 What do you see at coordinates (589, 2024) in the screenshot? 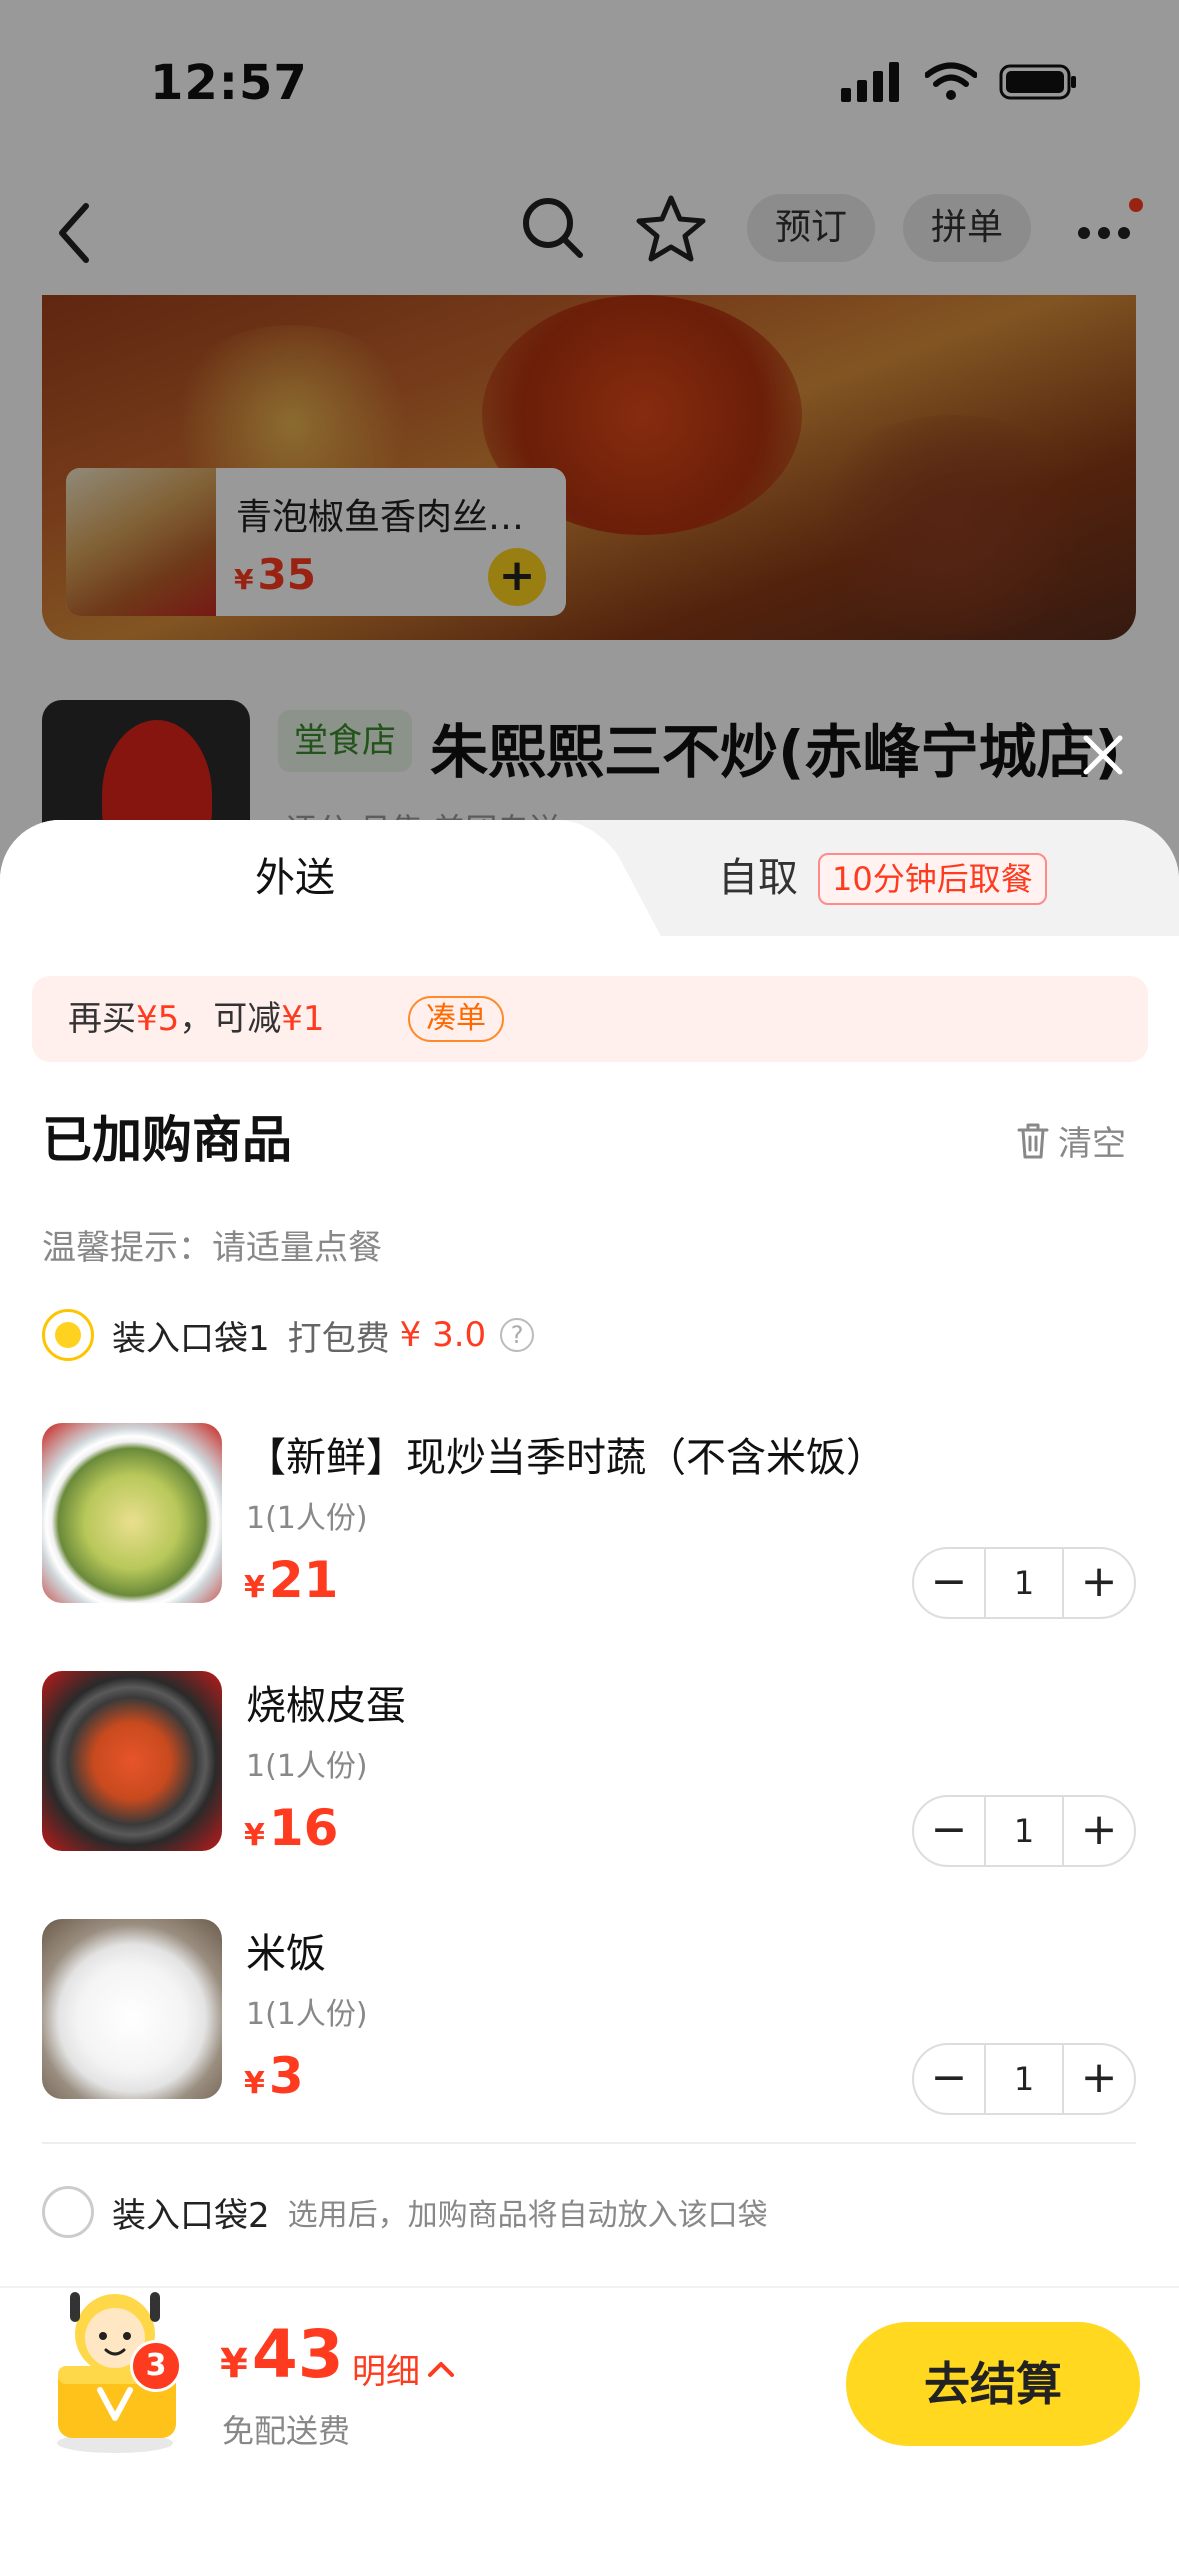
I see `cart-item: 米饭 1(1人份) ¥3 − 1 +` at bounding box center [589, 2024].